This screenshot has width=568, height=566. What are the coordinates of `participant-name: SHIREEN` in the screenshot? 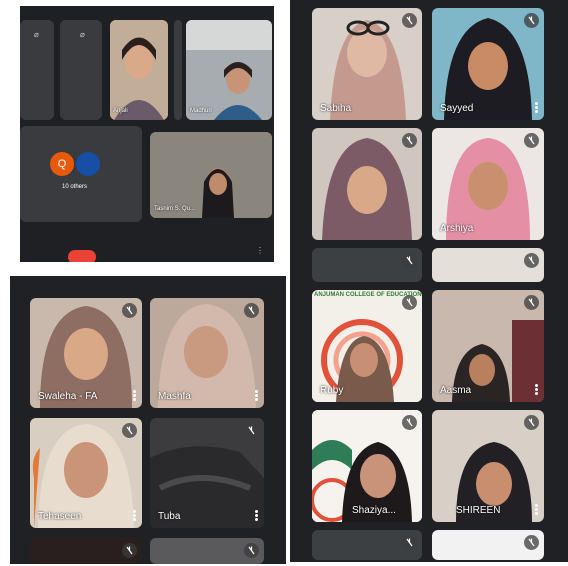 It's located at (478, 510).